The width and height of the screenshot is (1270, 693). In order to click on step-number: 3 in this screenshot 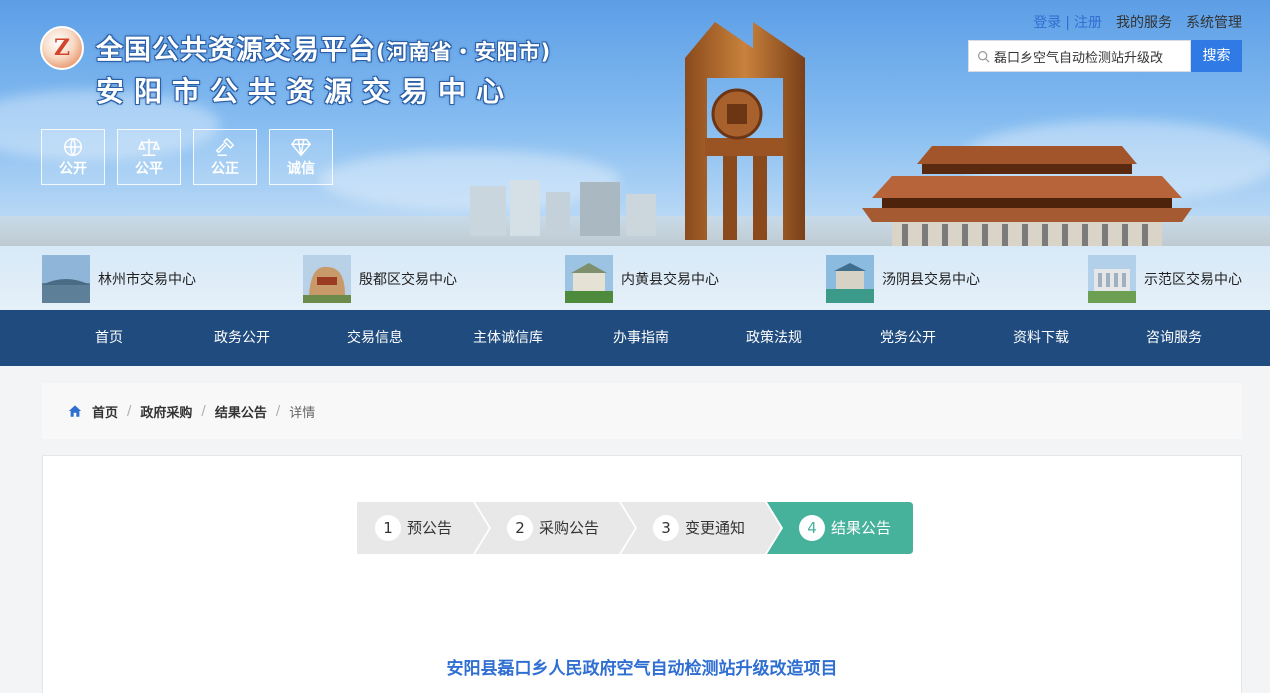, I will do `click(666, 528)`.